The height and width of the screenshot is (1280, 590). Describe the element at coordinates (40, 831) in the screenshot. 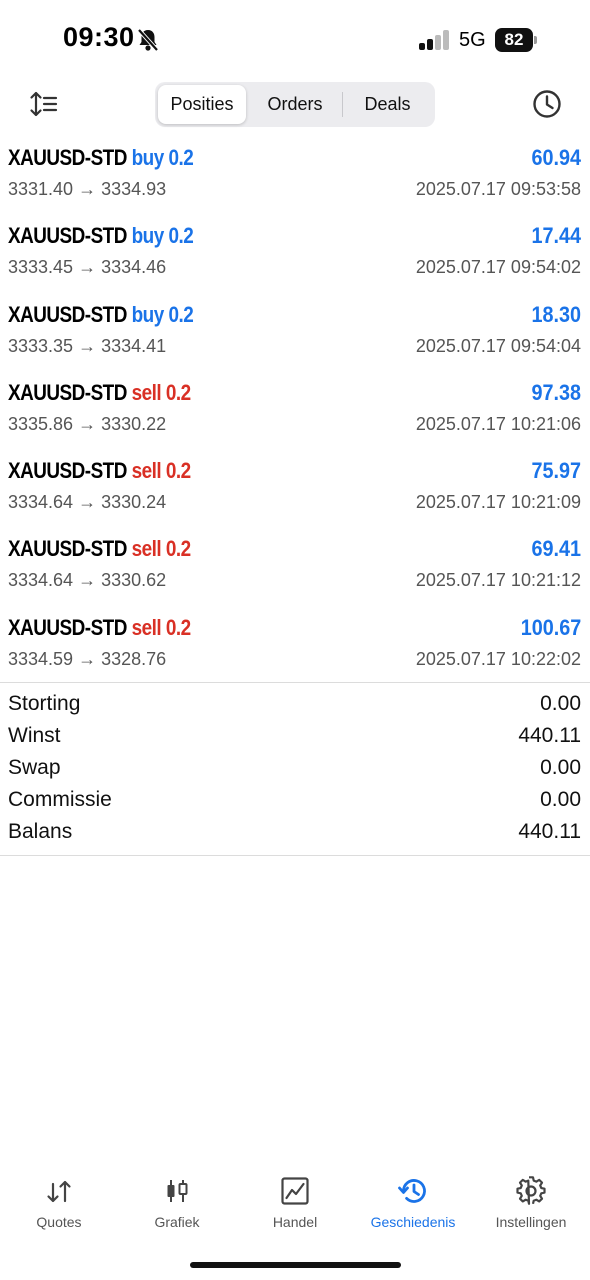

I see `summary-label: Balans` at that location.